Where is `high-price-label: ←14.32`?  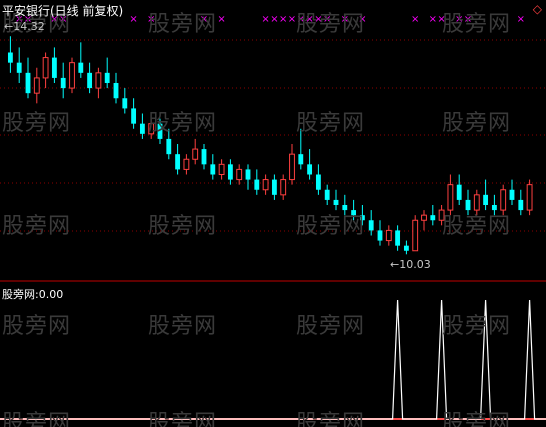
high-price-label: ←14.32 is located at coordinates (24, 26).